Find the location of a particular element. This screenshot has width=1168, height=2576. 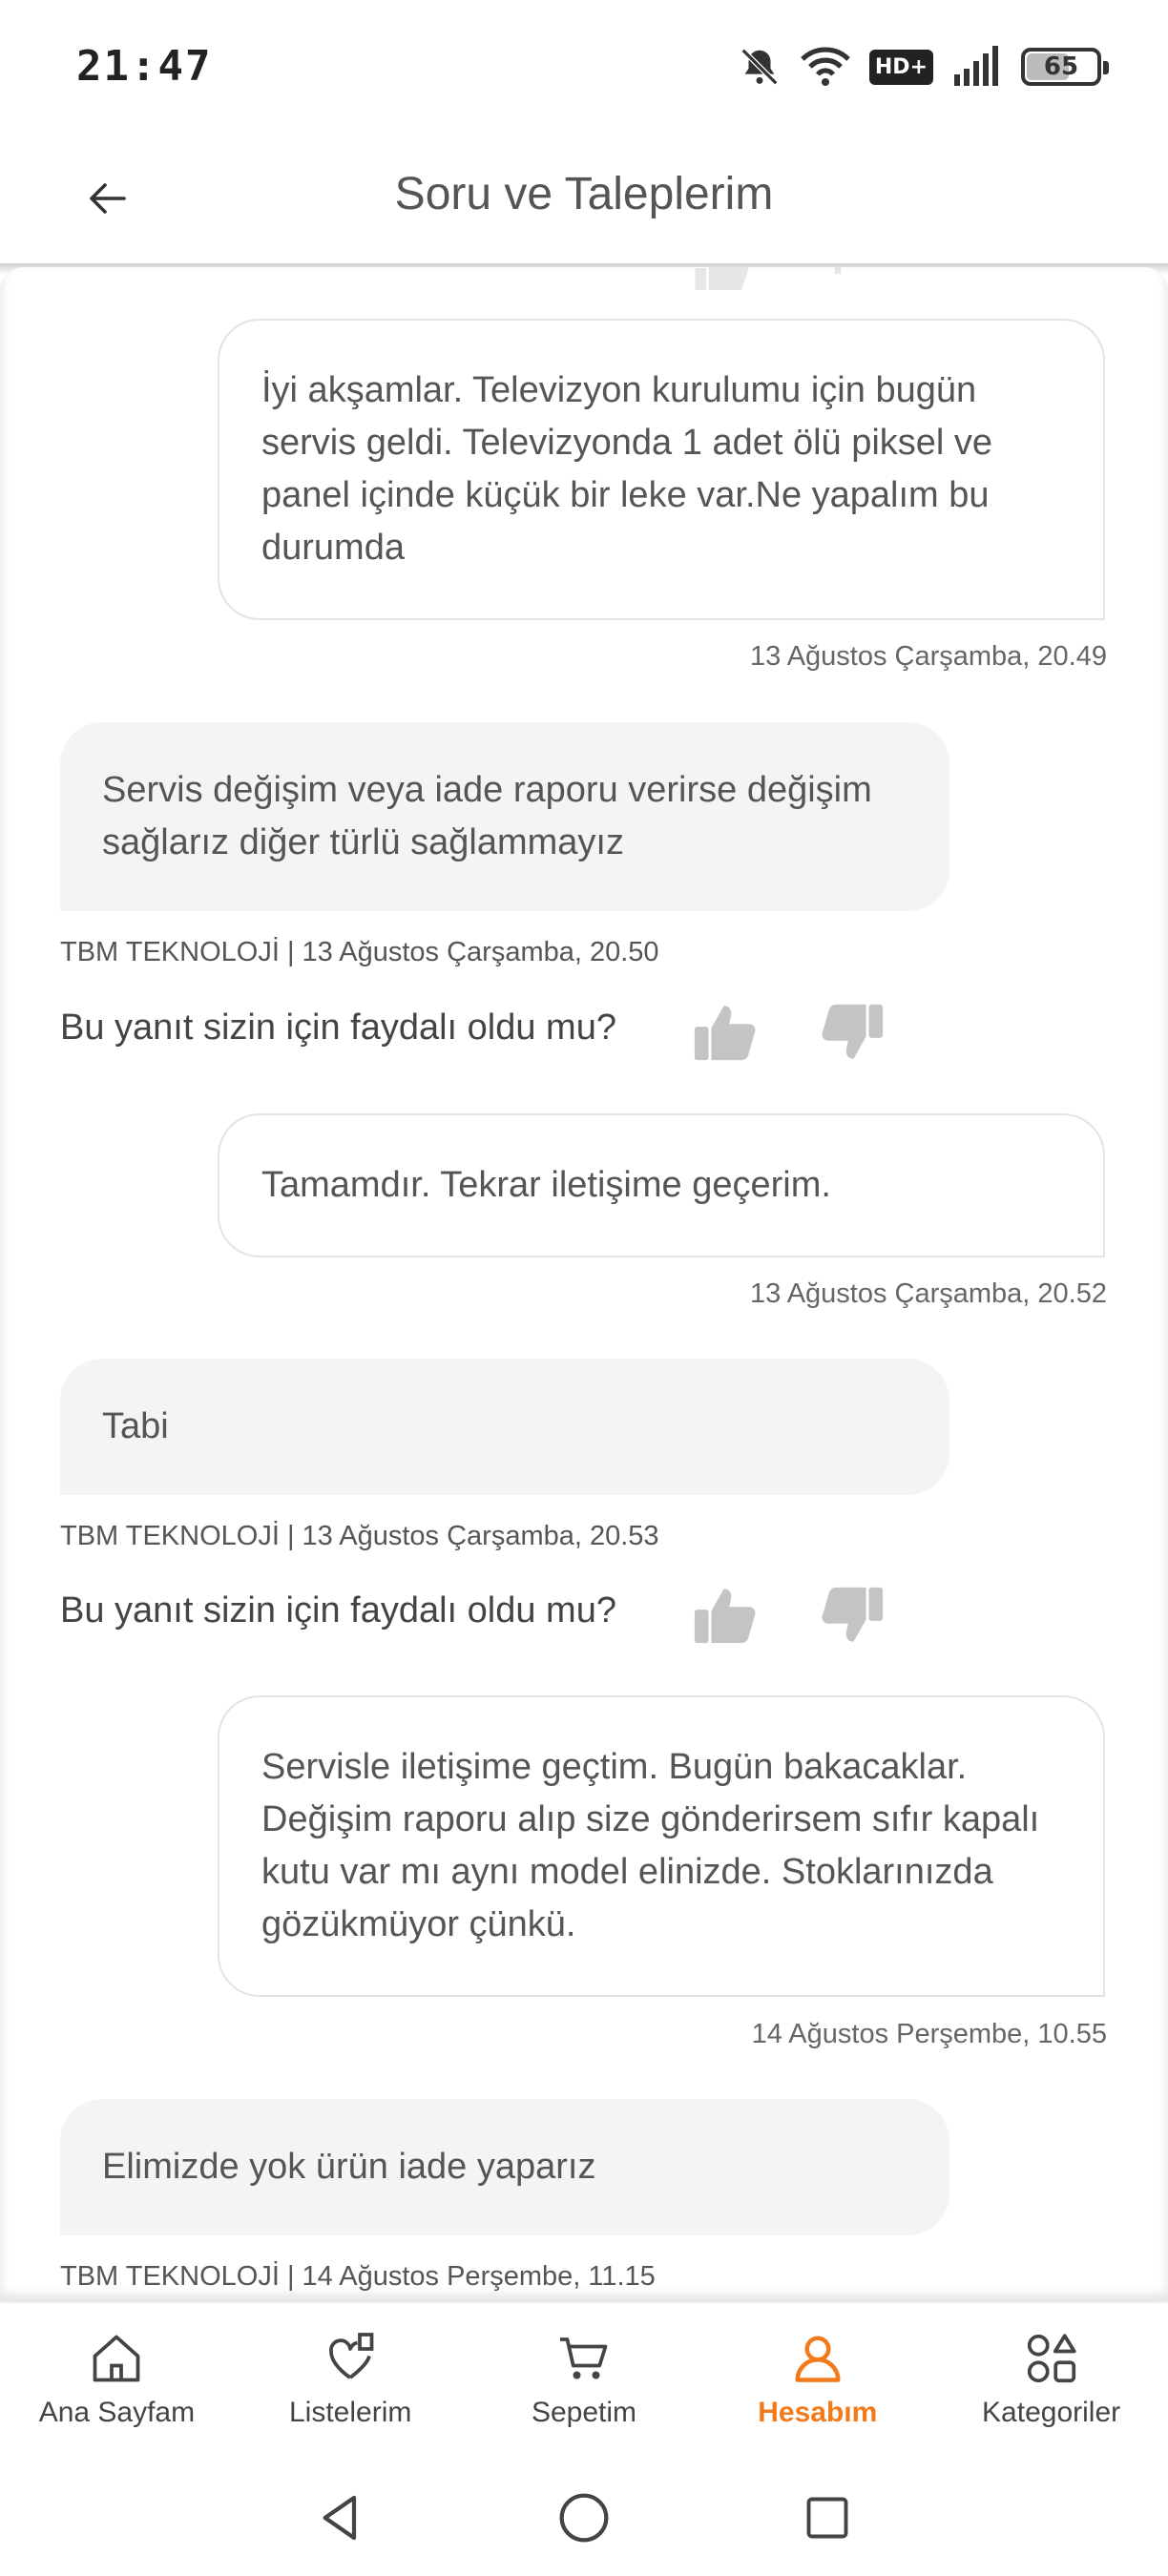

nav-account: Hesabım is located at coordinates (817, 2384).